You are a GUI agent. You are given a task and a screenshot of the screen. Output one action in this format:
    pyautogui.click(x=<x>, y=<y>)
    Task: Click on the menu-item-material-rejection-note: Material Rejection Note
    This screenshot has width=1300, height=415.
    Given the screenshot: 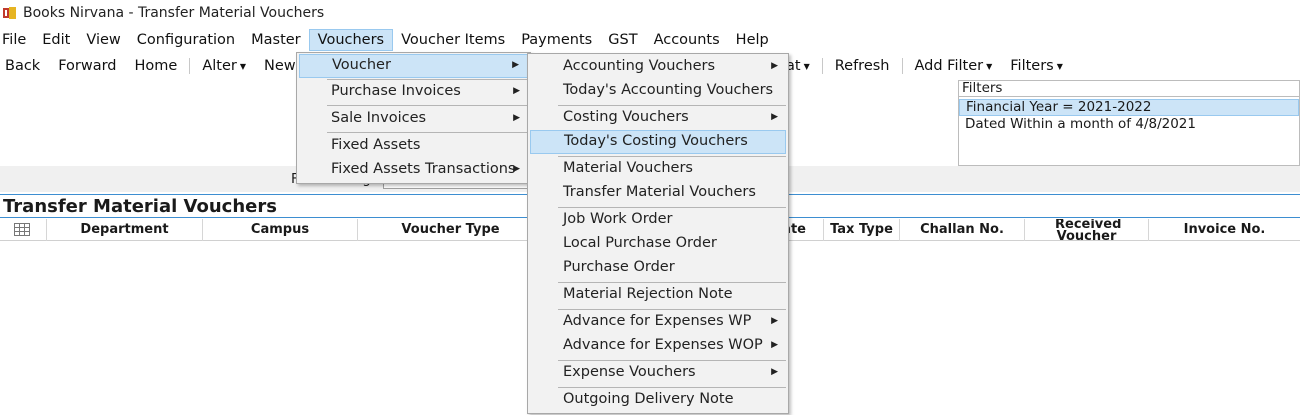 What is the action you would take?
    pyautogui.click(x=658, y=295)
    